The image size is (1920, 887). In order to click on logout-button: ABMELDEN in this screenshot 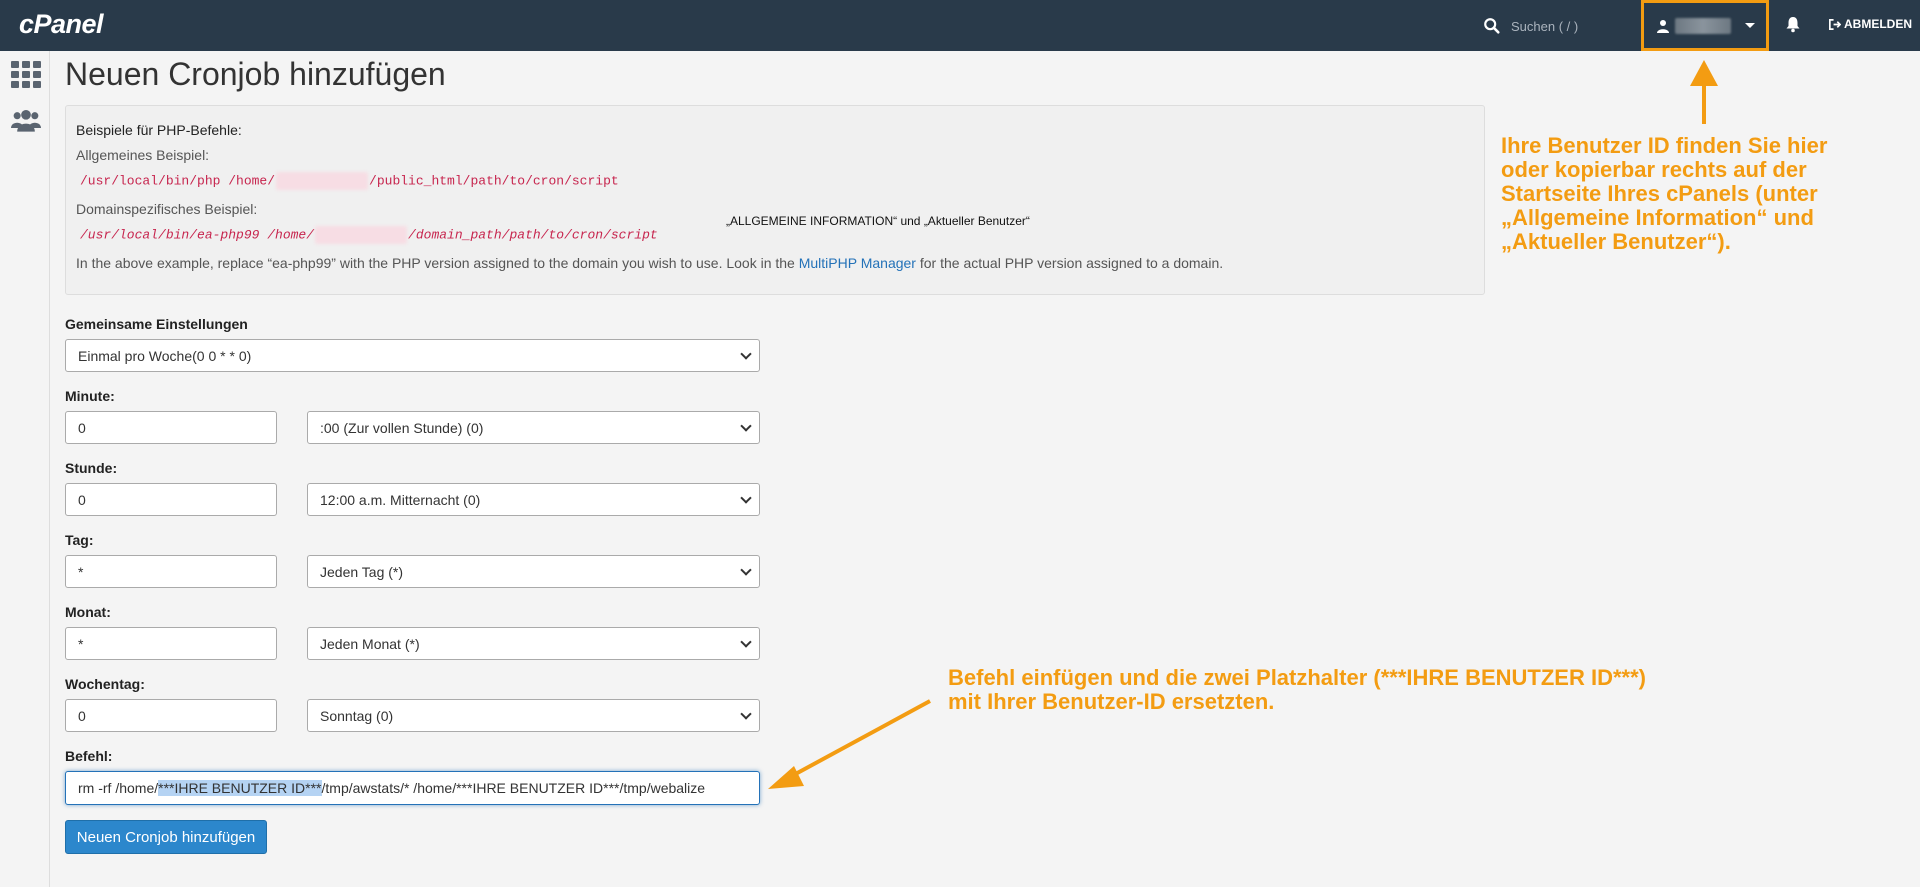, I will do `click(1870, 24)`.